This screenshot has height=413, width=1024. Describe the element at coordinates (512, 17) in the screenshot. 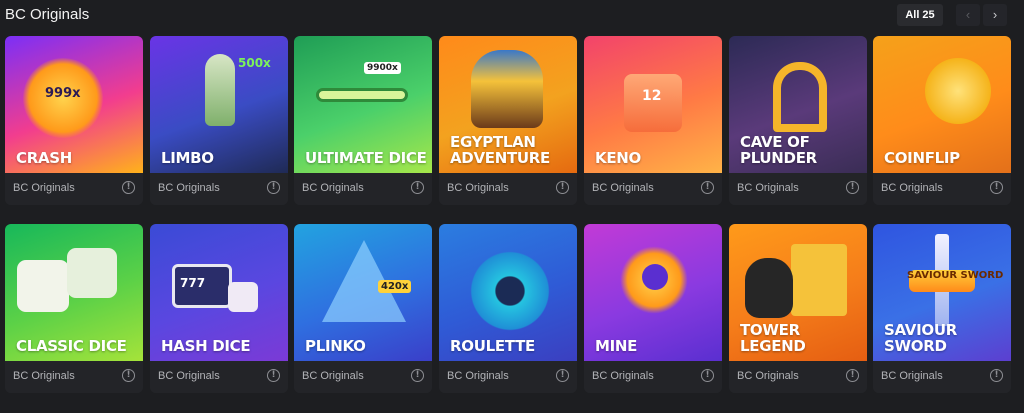

I see `section-header: BC Originals All 25 ‹ ›` at that location.